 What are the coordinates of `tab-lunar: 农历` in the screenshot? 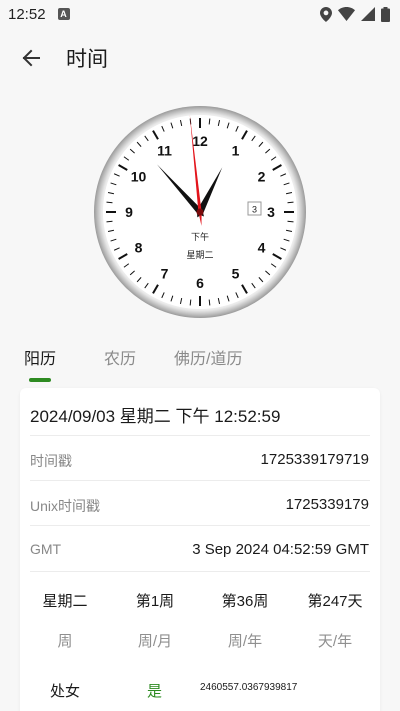 It's located at (120, 357).